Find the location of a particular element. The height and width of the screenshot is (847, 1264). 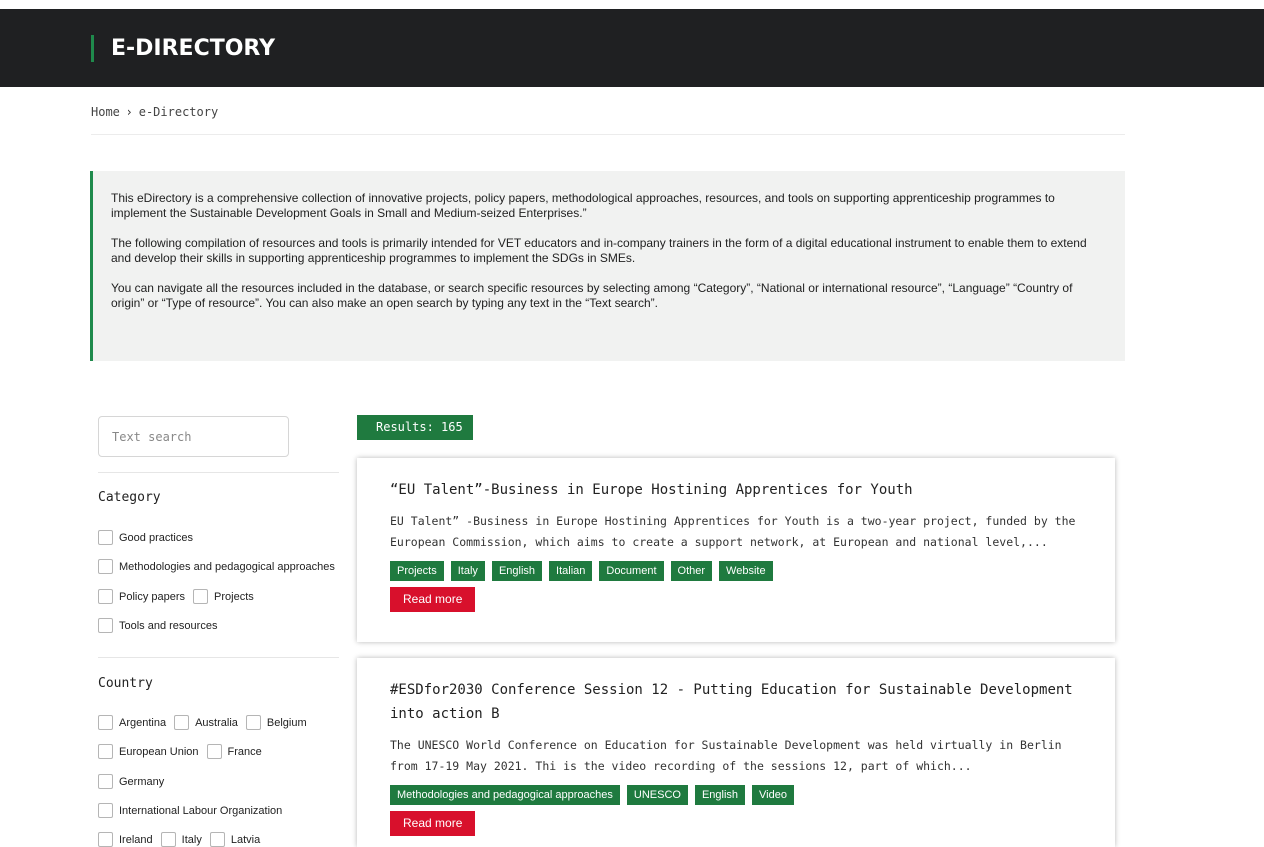

country-filter-title: Country is located at coordinates (125, 683).